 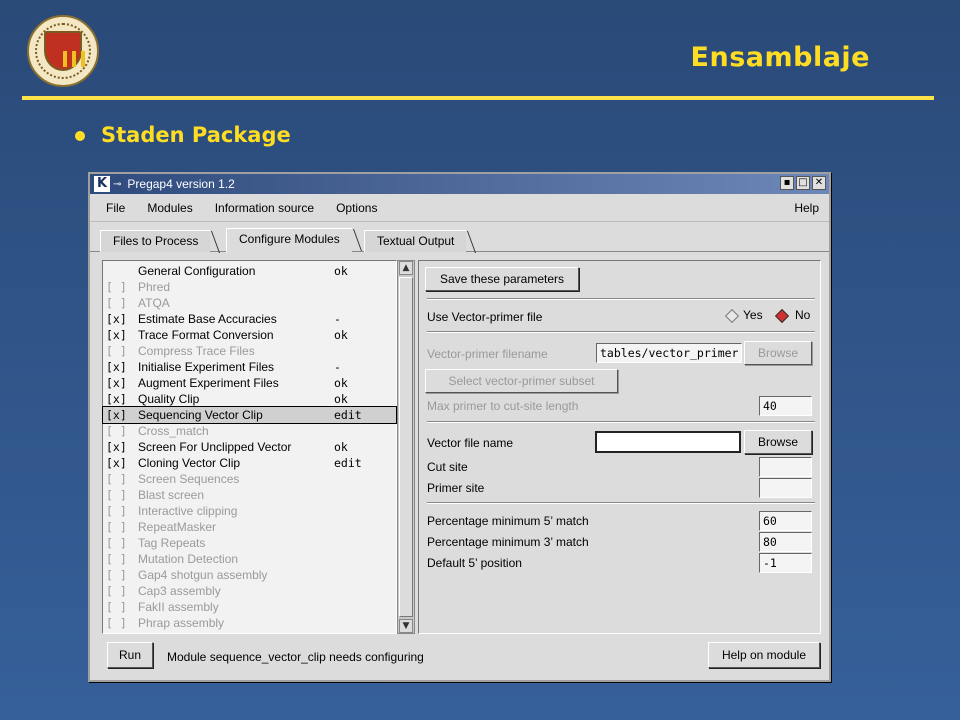 I want to click on scroll-thumb, so click(x=406, y=447).